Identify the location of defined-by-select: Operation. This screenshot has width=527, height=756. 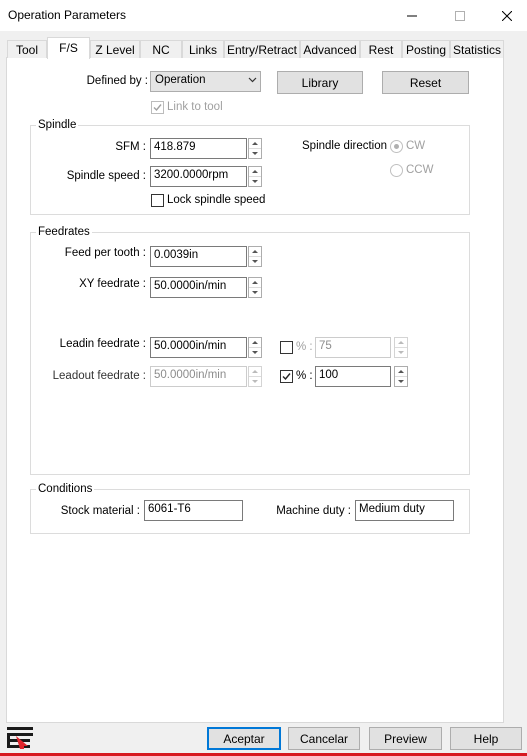
(205, 81).